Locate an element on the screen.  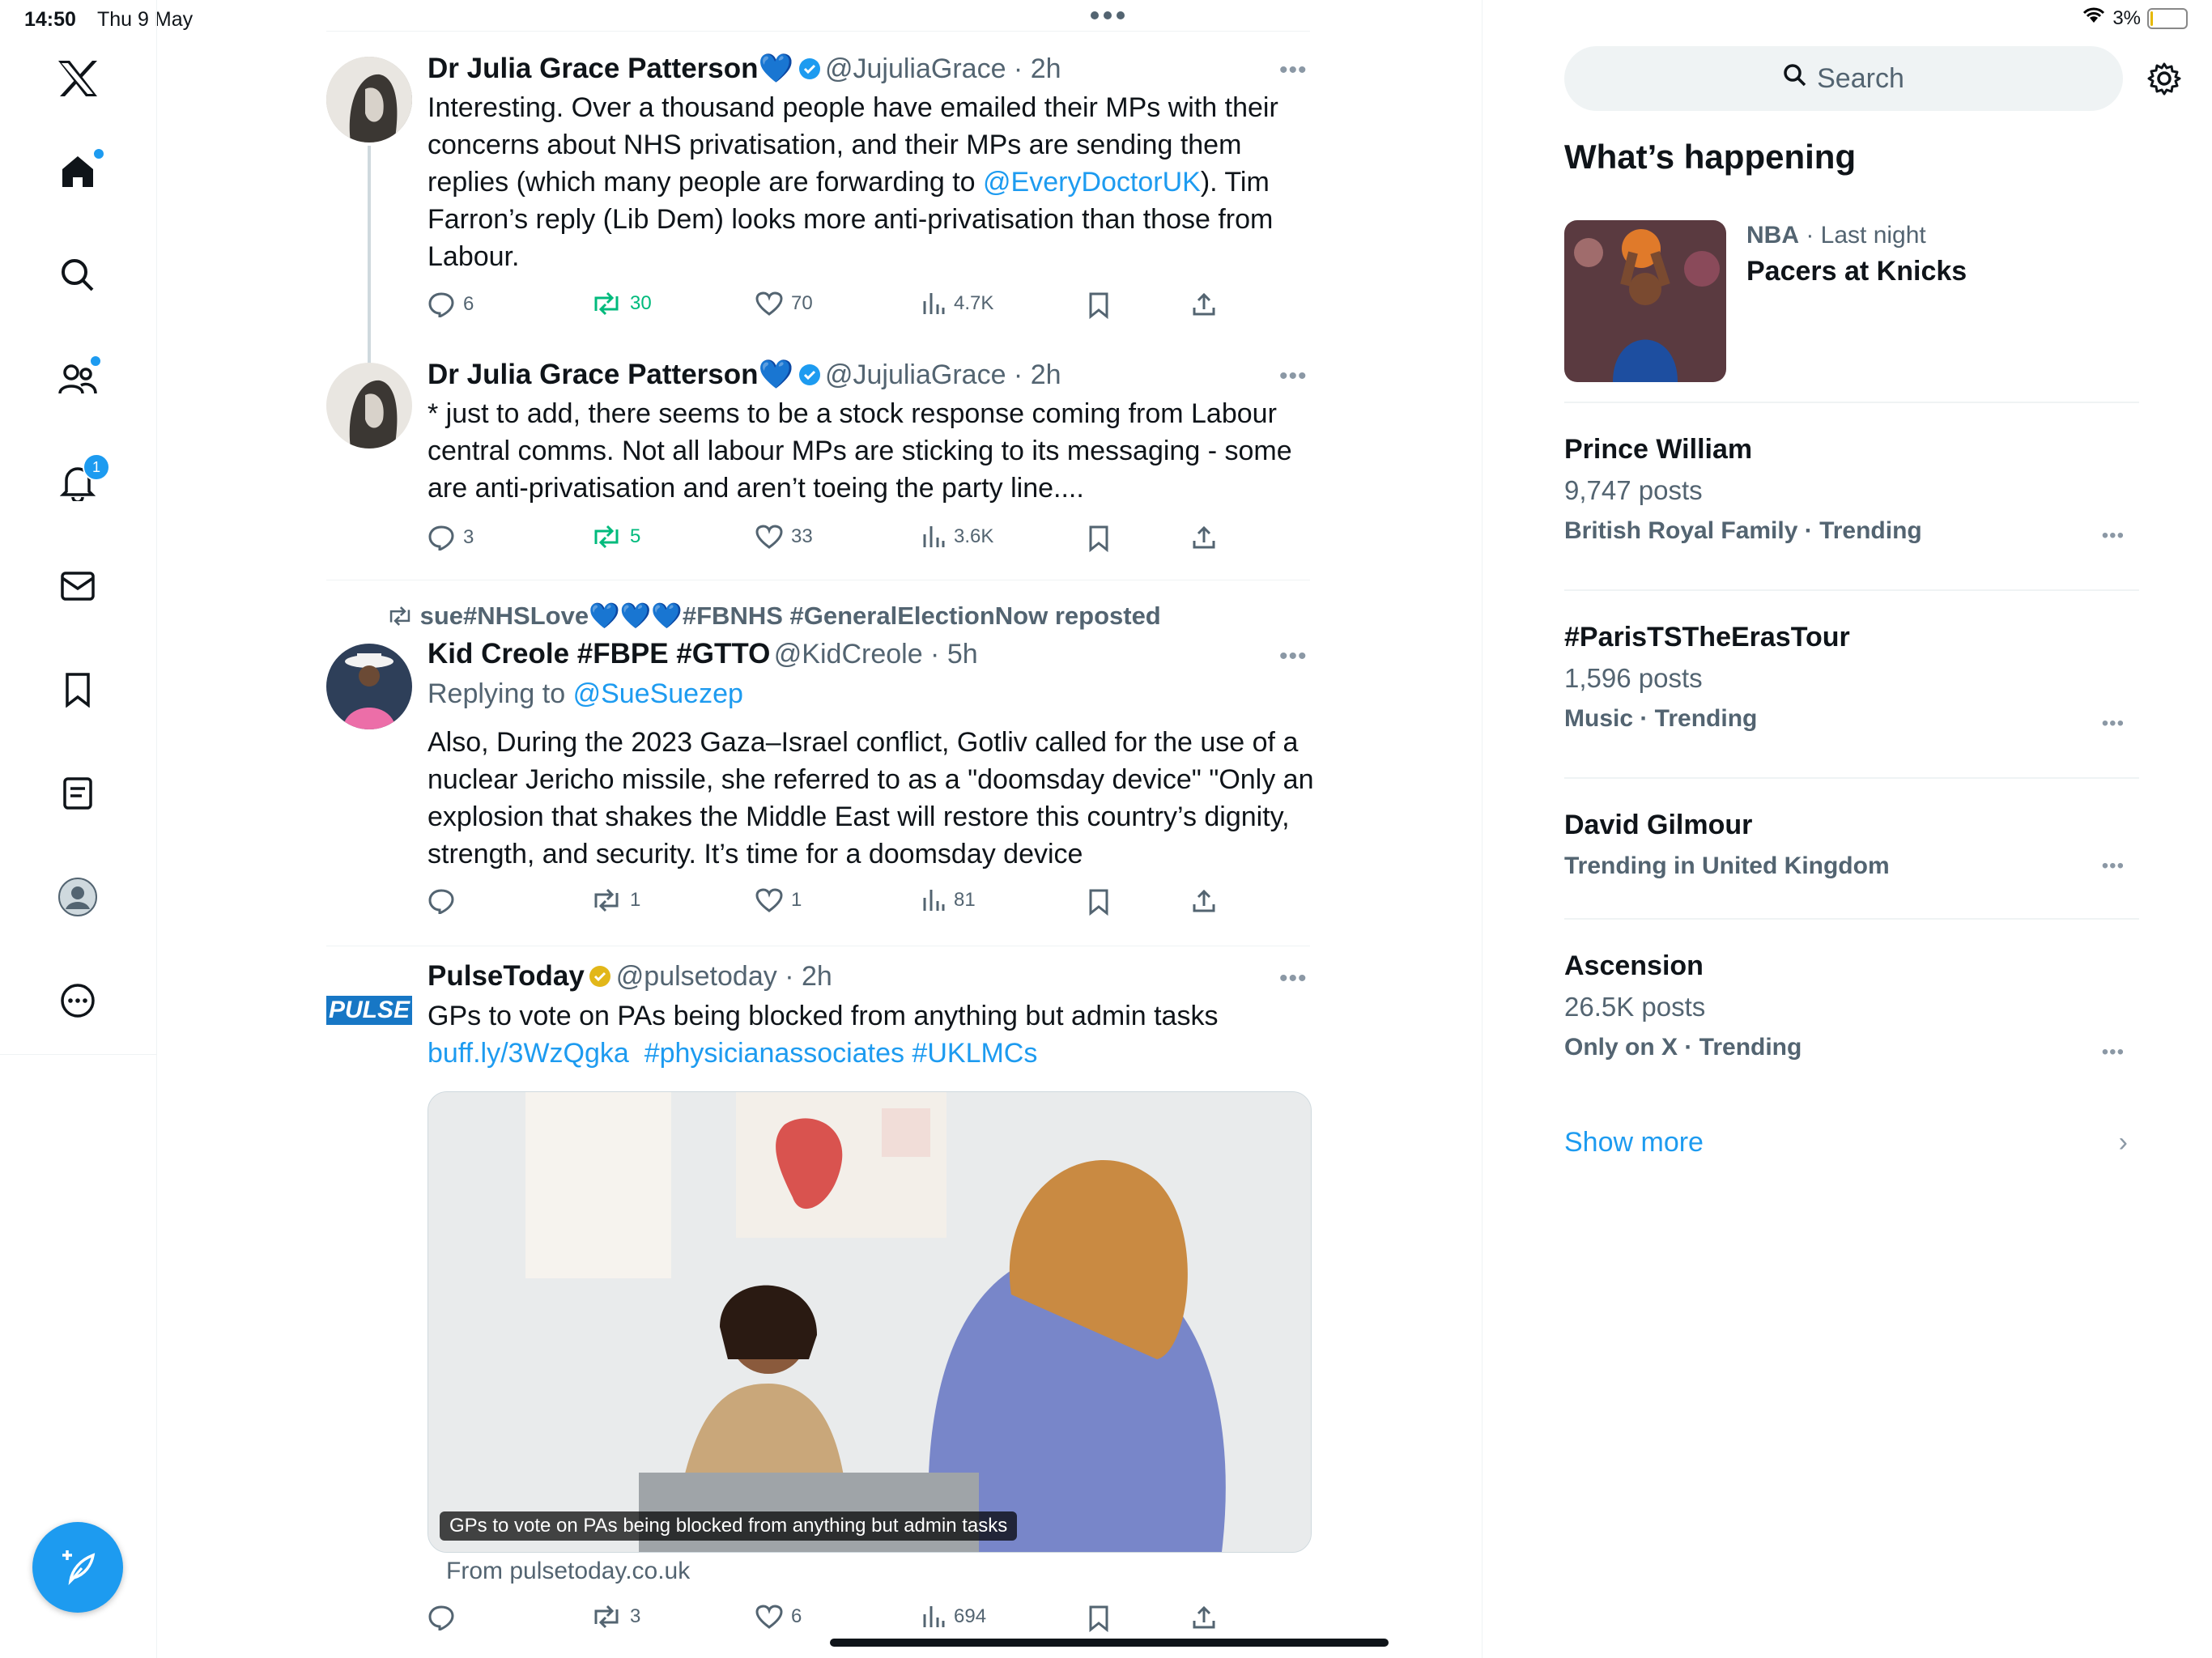
settings-gear-icon is located at coordinates (2164, 81).